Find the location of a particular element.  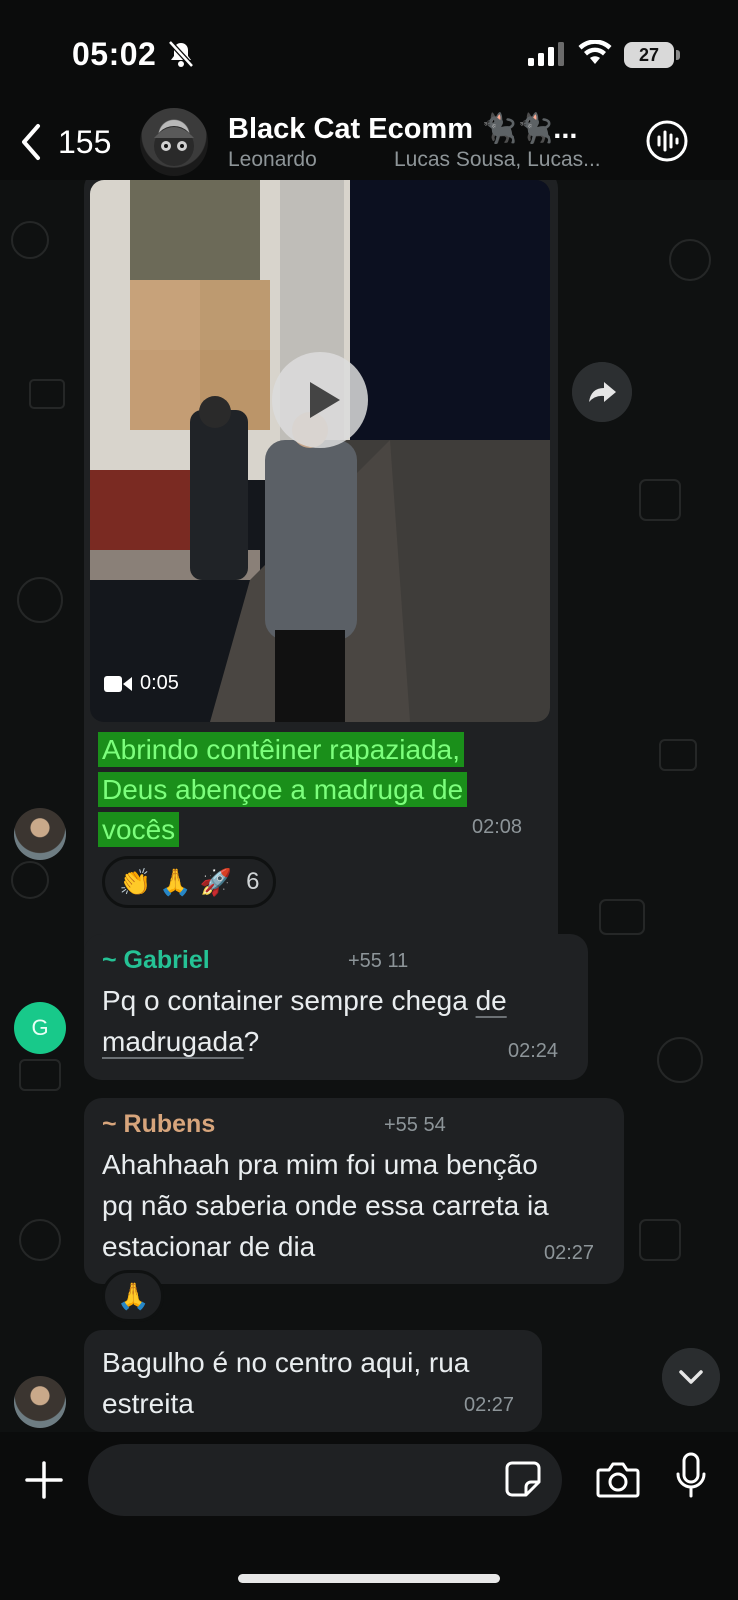

signal-icon is located at coordinates (546, 54).